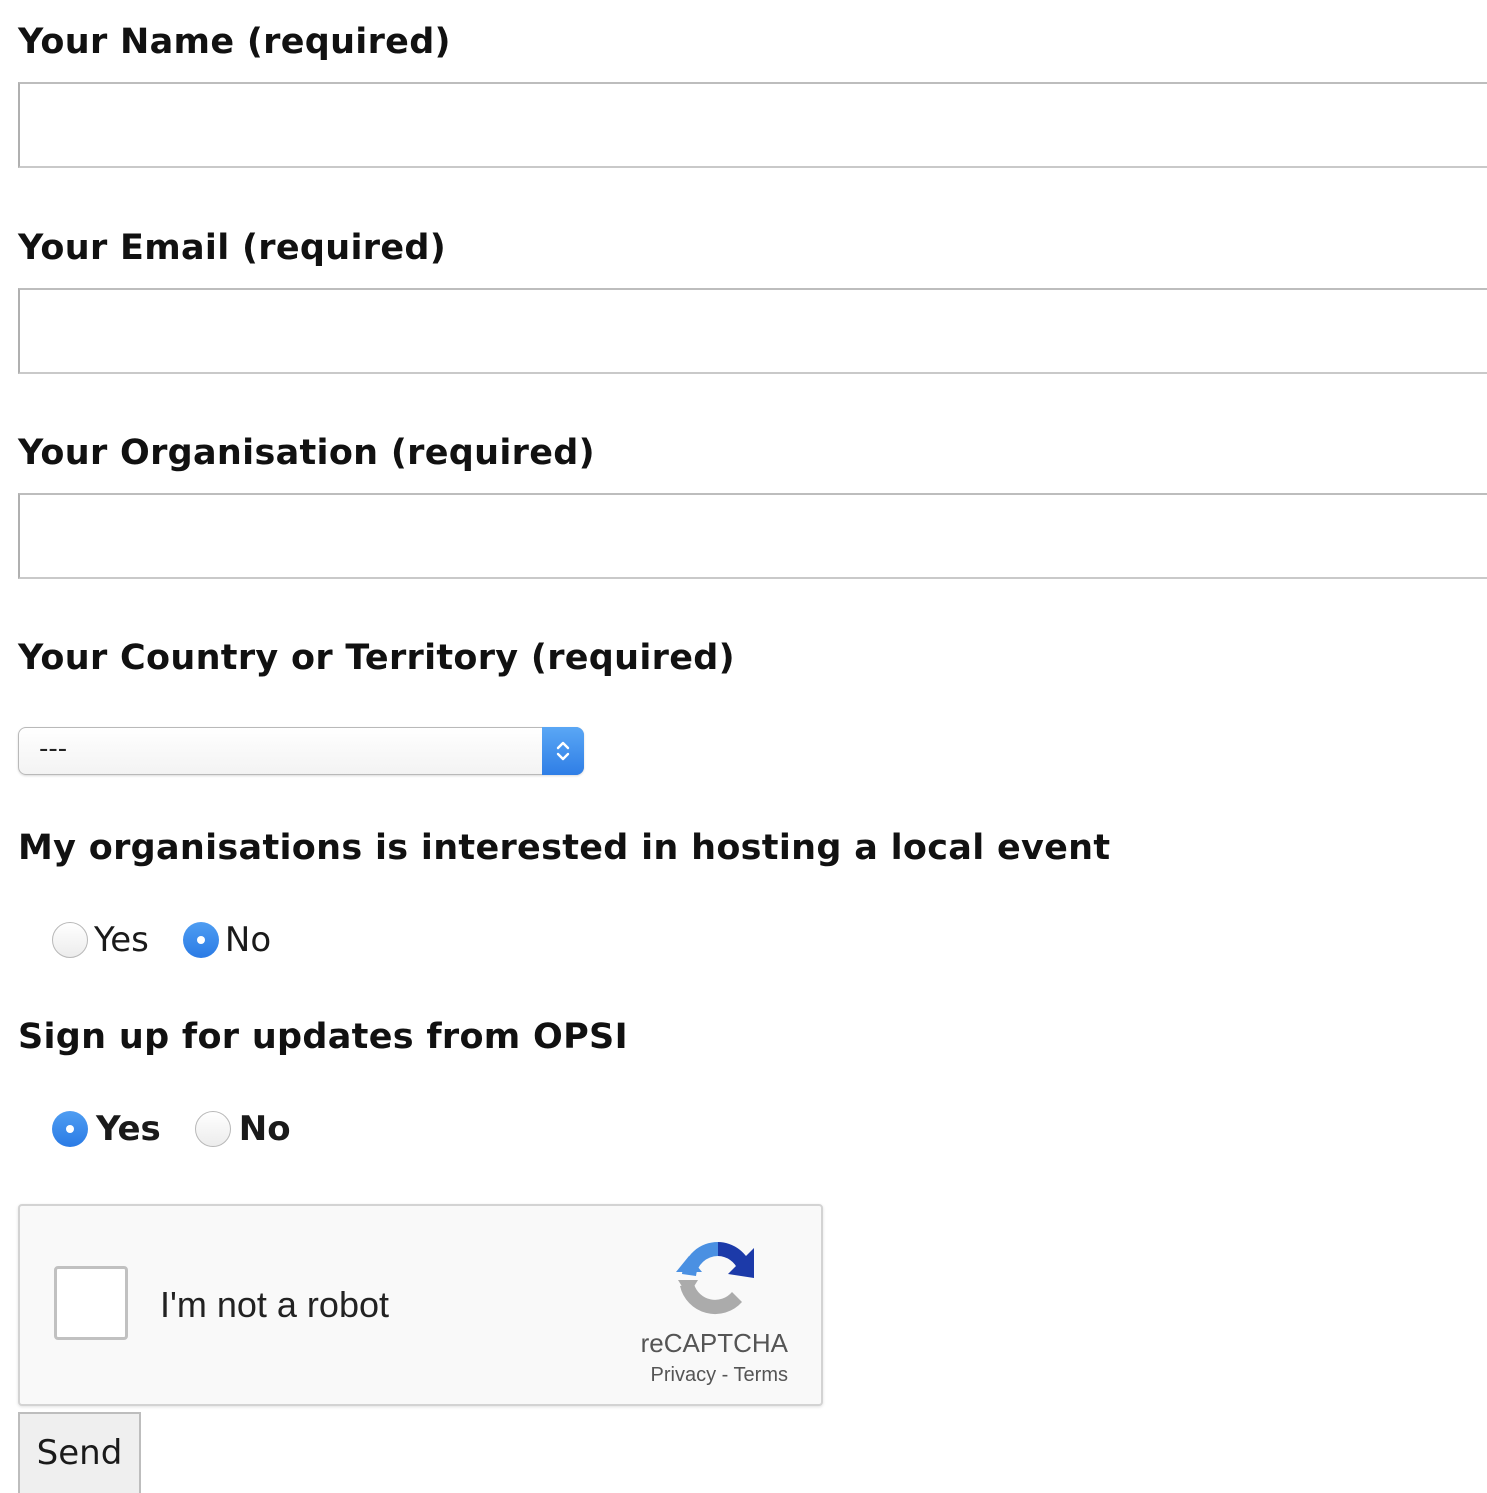 The width and height of the screenshot is (1487, 1493). I want to click on hosting-option-no: No, so click(227, 940).